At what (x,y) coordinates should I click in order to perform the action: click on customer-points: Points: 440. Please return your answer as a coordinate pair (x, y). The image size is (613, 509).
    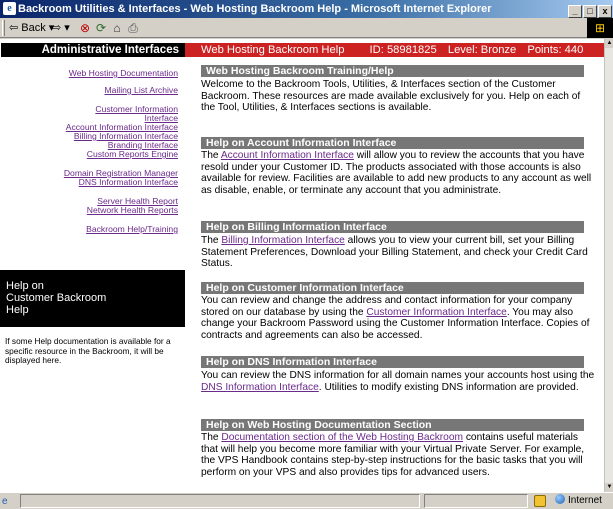
    Looking at the image, I should click on (555, 50).